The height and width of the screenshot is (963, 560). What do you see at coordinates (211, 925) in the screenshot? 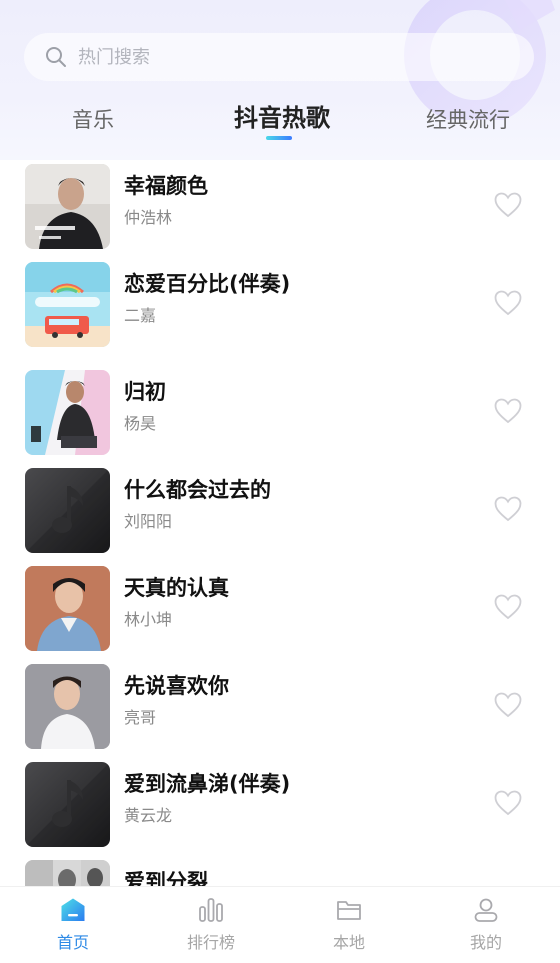
I see `nav-charts: 排行榜` at bounding box center [211, 925].